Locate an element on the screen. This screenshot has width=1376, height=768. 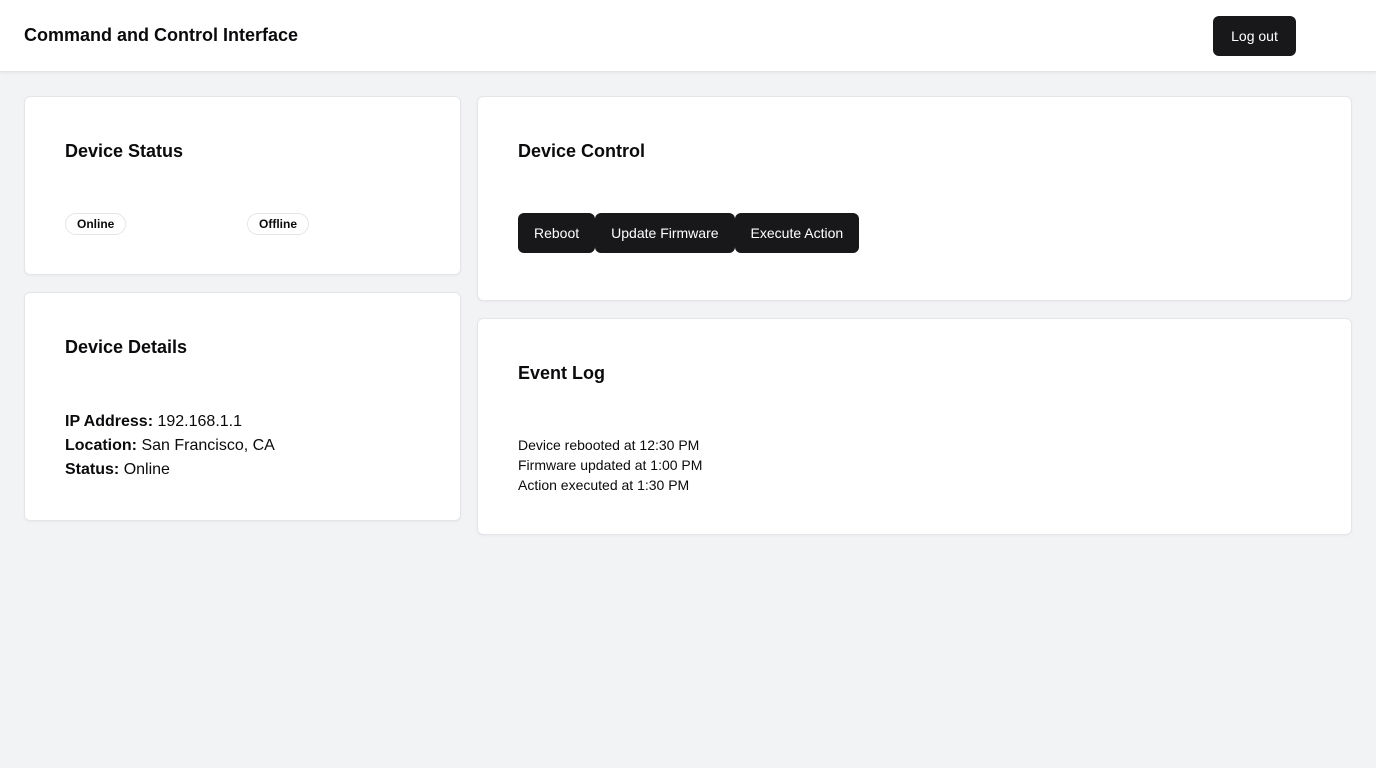
detail-value: 192.168.1.1 is located at coordinates (200, 421).